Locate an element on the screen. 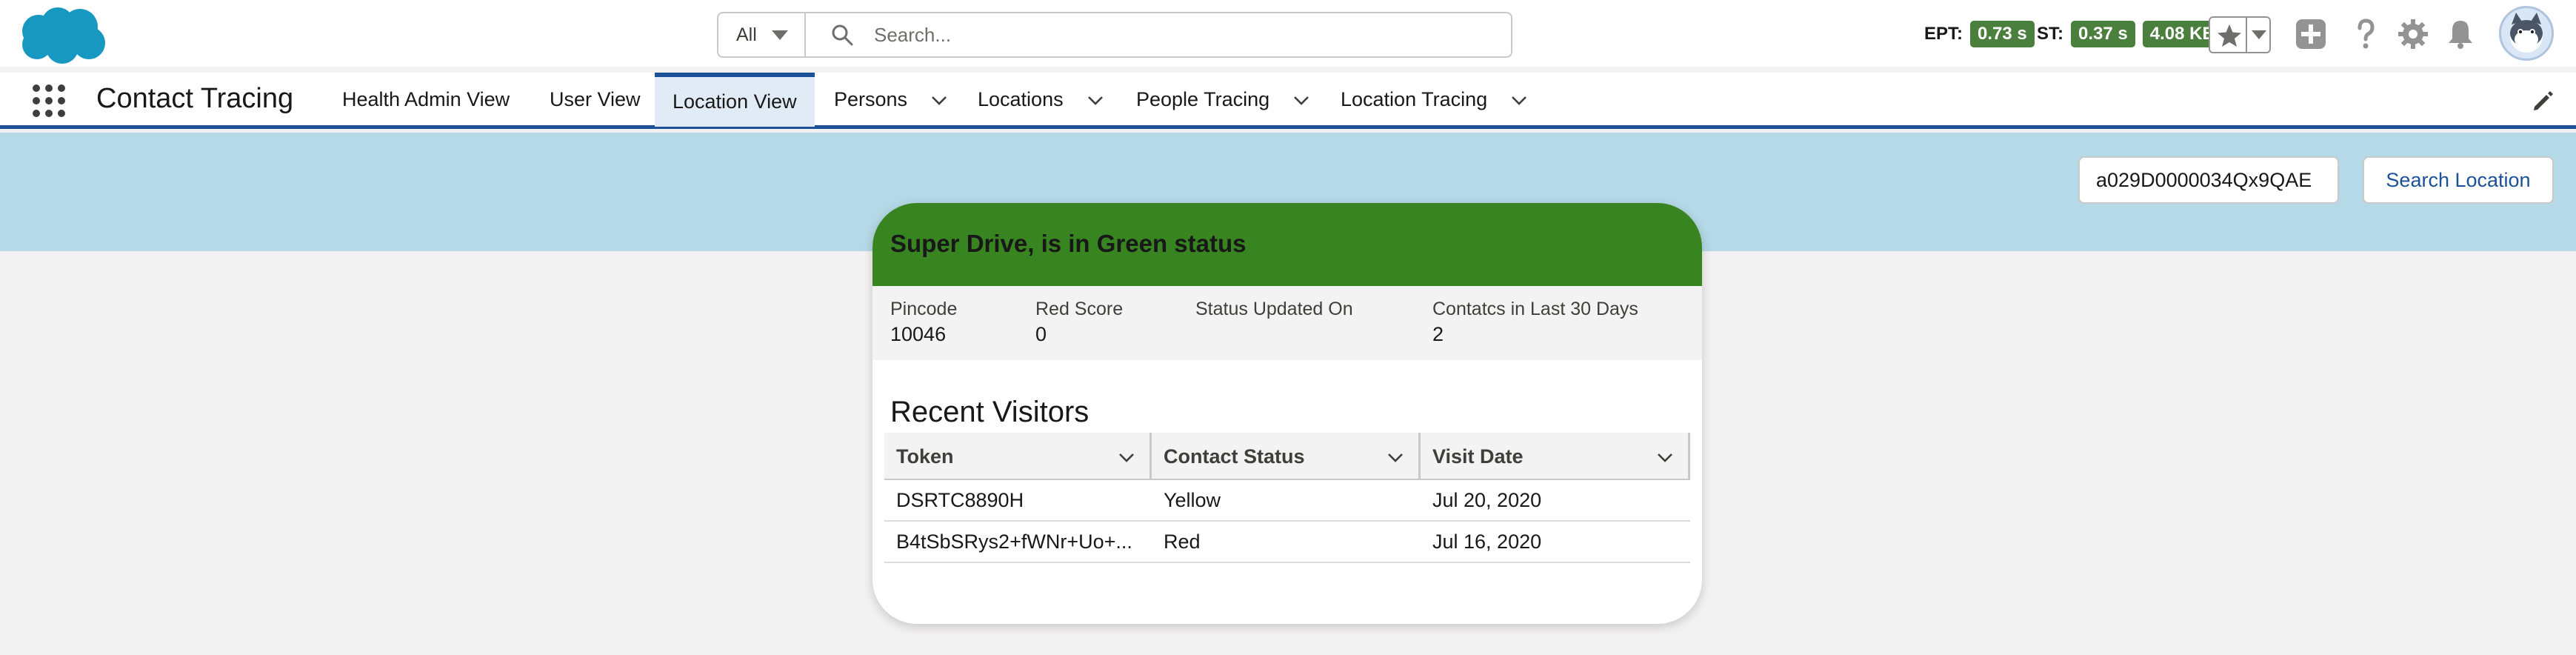 This screenshot has width=2576, height=655. tab-user-view: User View is located at coordinates (595, 100).